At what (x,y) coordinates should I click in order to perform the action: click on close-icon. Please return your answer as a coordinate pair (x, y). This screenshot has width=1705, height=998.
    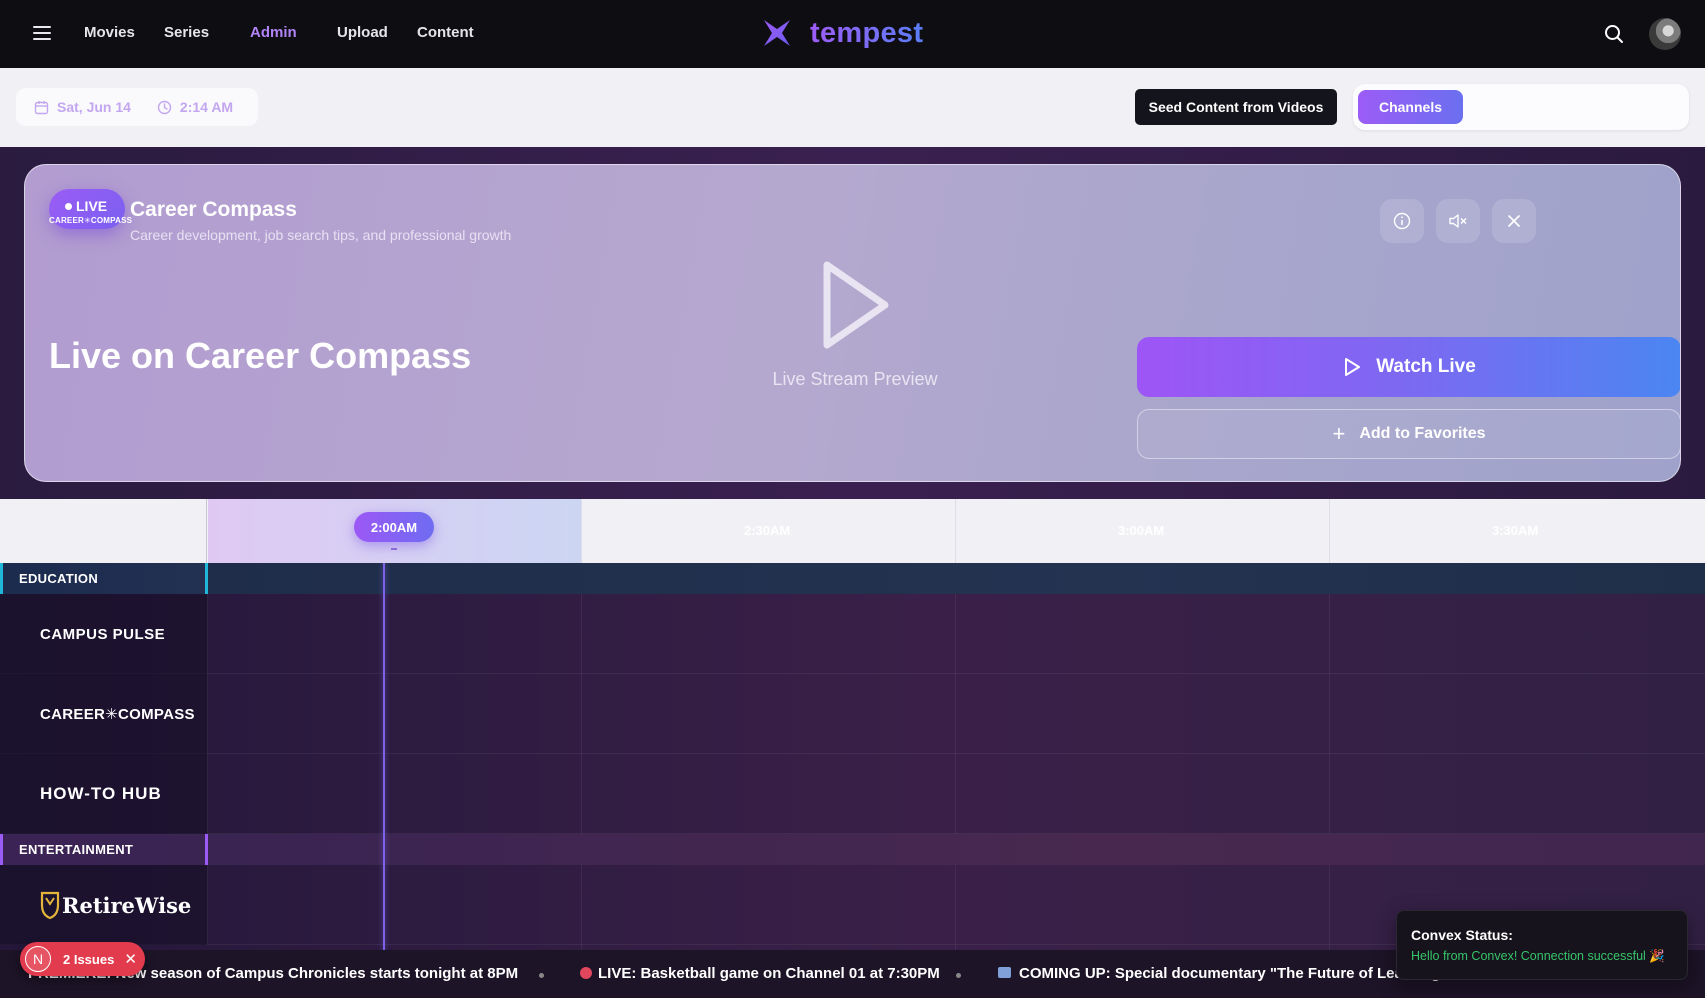
    Looking at the image, I should click on (1514, 221).